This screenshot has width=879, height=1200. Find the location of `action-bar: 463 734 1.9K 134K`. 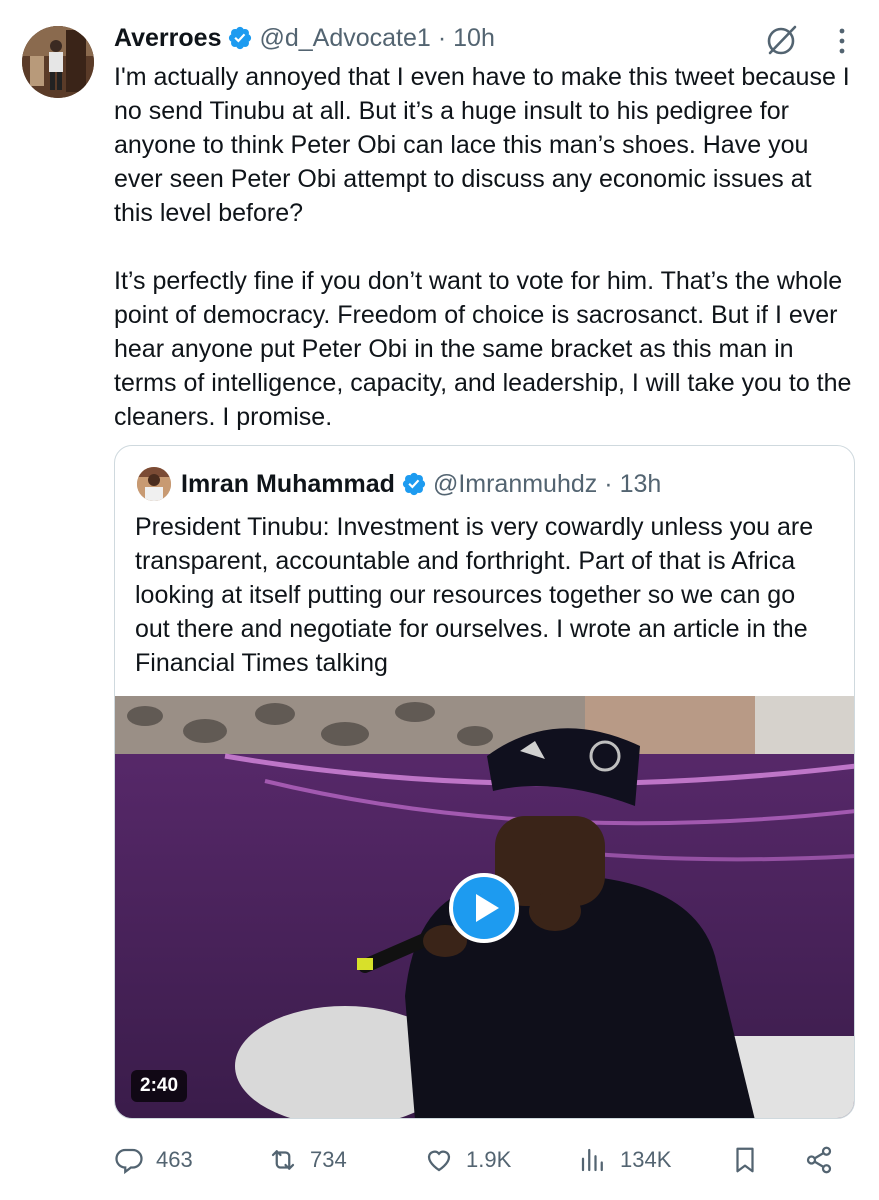

action-bar: 463 734 1.9K 134K is located at coordinates (484, 1160).